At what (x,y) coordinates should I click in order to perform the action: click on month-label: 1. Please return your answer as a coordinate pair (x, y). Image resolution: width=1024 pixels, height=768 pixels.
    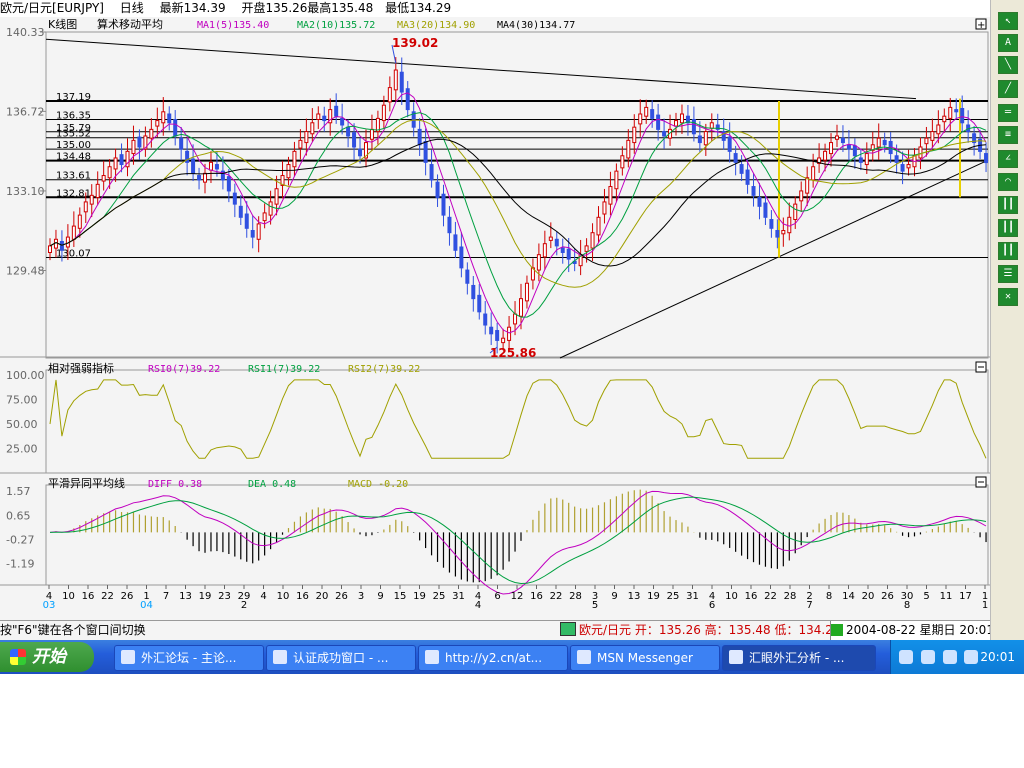
    Looking at the image, I should click on (985, 605).